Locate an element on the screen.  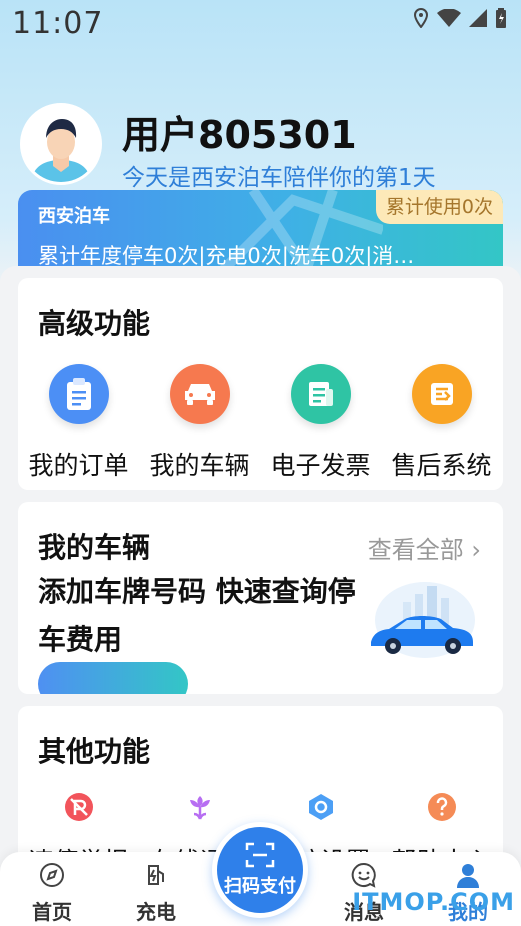
feature-label: 售后系统 is located at coordinates (441, 465).